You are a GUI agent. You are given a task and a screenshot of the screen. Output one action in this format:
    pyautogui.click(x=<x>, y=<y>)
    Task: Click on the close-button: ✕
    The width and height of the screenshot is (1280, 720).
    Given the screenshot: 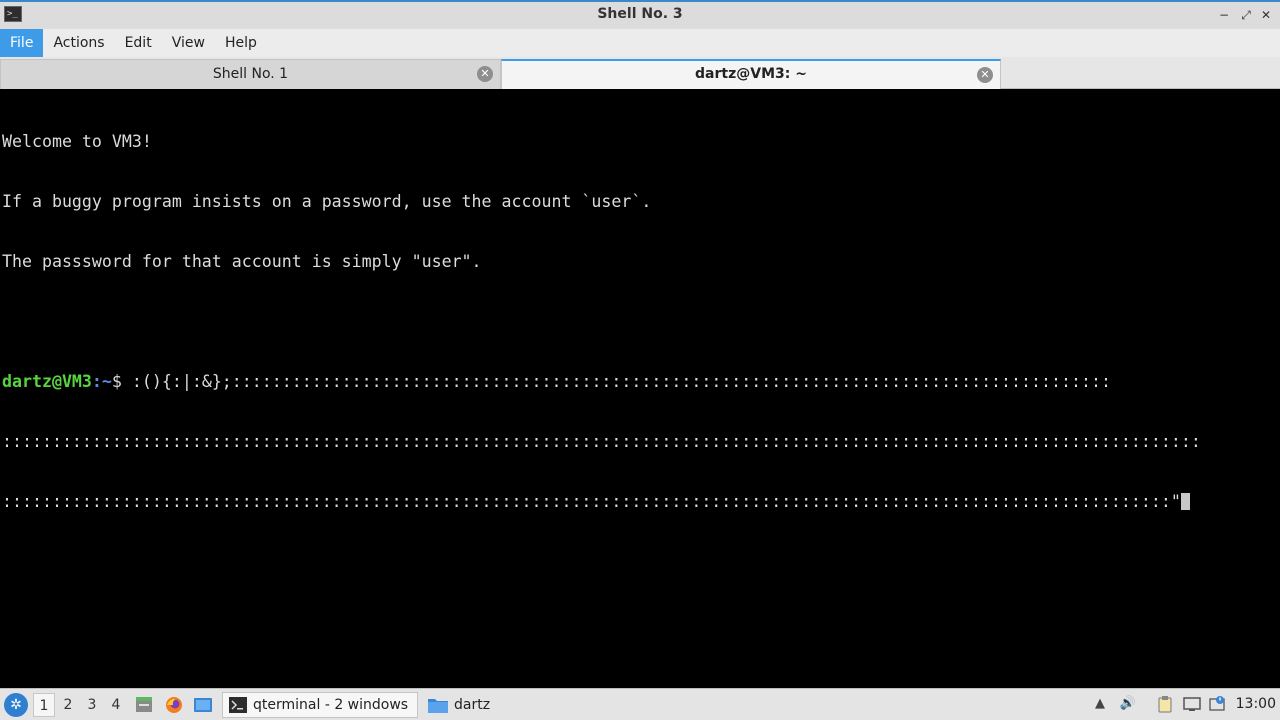 What is the action you would take?
    pyautogui.click(x=1266, y=15)
    